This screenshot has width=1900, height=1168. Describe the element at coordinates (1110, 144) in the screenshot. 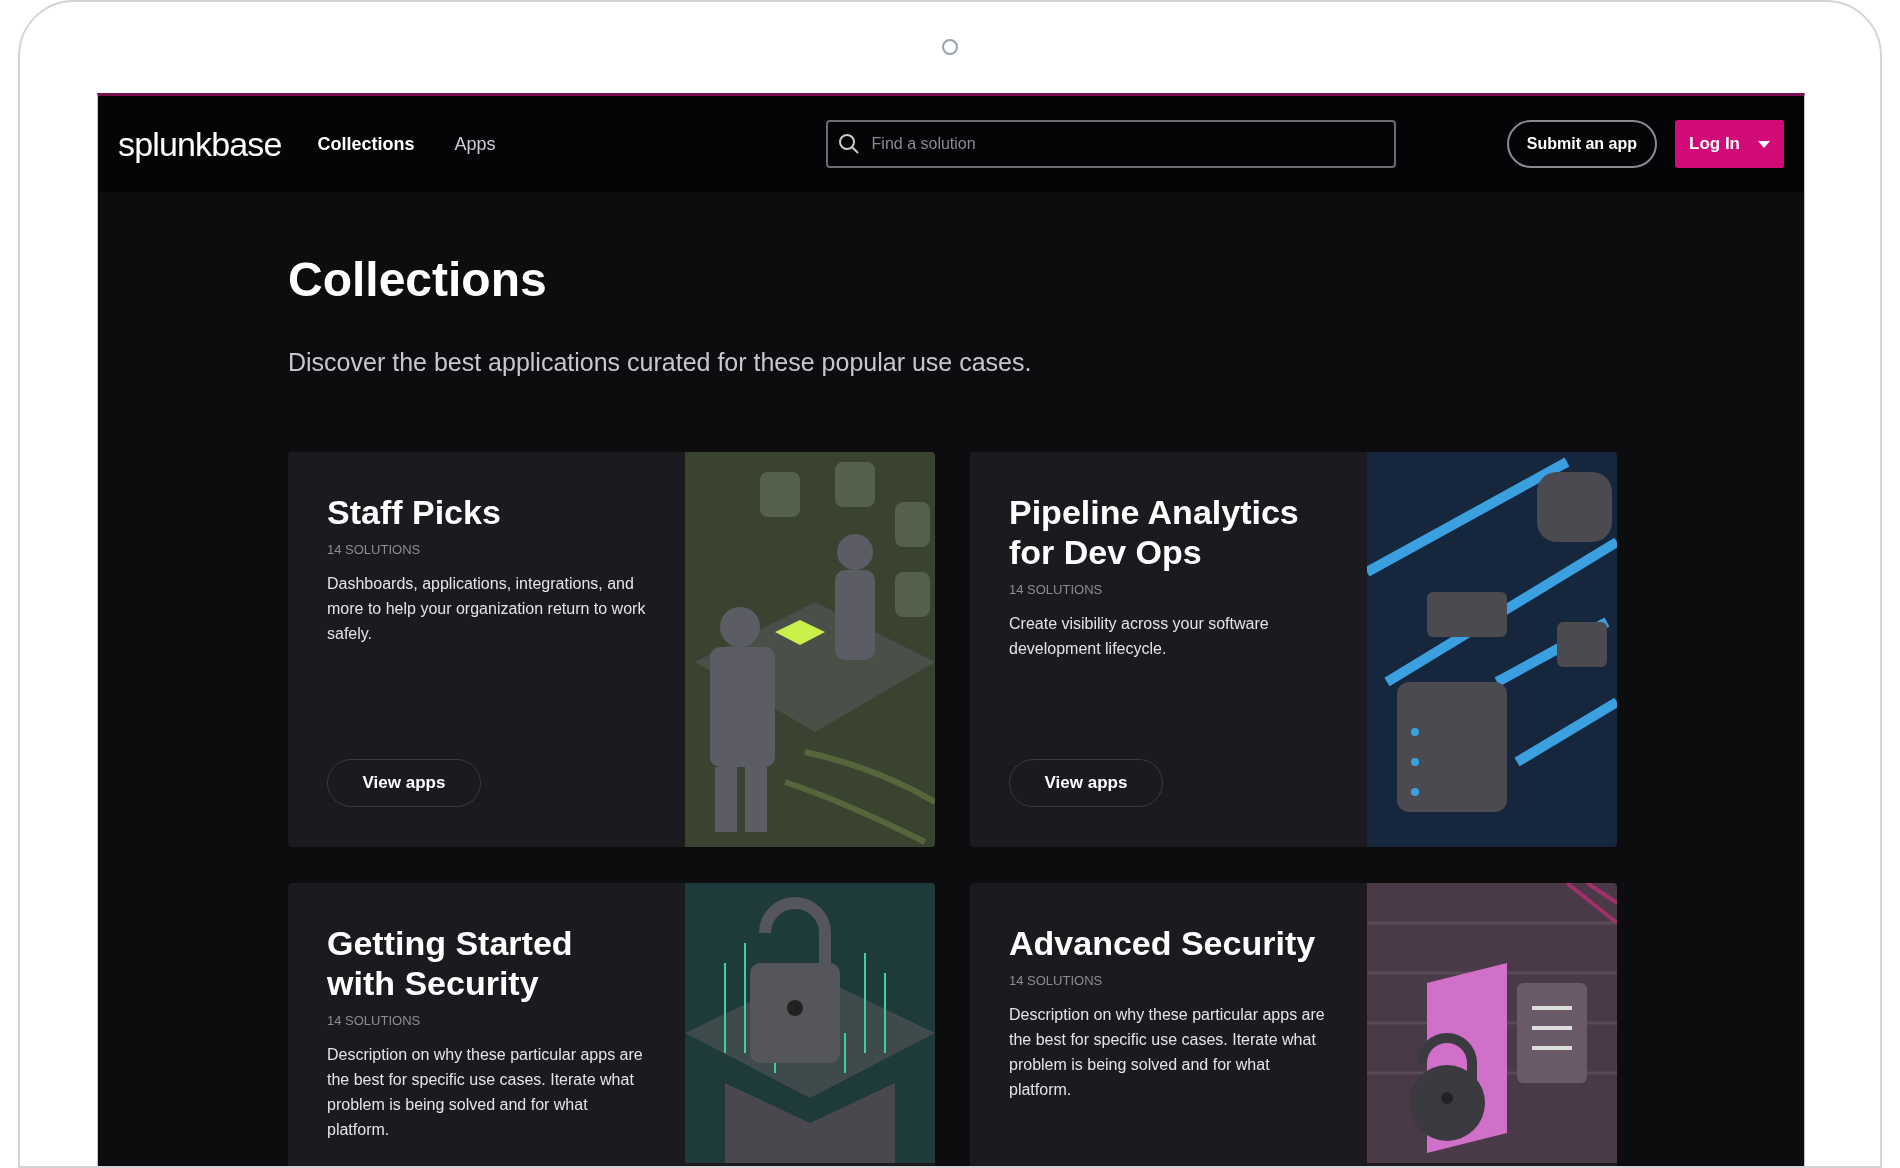

I see `search-field: Find a solution` at that location.